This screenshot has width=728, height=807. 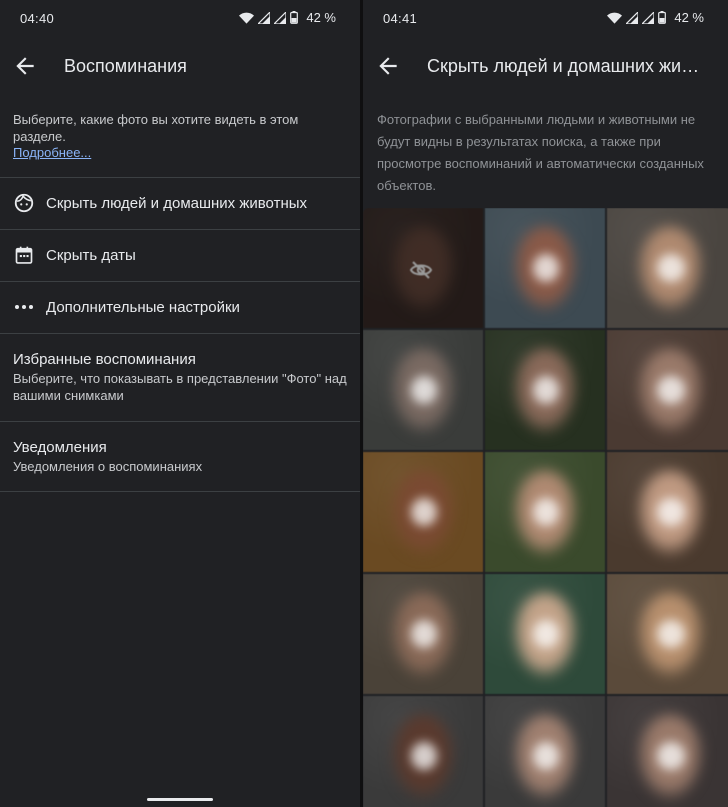 I want to click on gesture-nav-bar, so click(x=180, y=799).